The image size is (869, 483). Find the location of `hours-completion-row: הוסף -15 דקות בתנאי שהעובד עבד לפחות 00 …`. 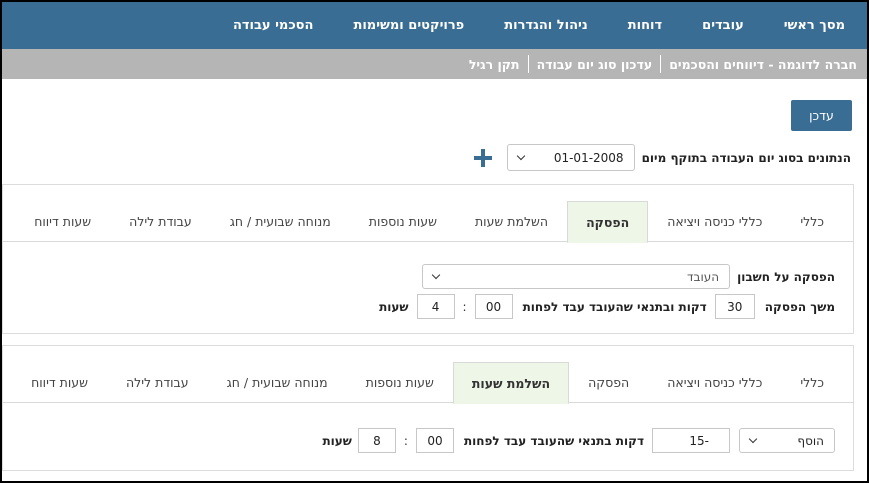

hours-completion-row: הוסף -15 דקות בתנאי שהעובד עבד לפחות 00 … is located at coordinates (578, 440).